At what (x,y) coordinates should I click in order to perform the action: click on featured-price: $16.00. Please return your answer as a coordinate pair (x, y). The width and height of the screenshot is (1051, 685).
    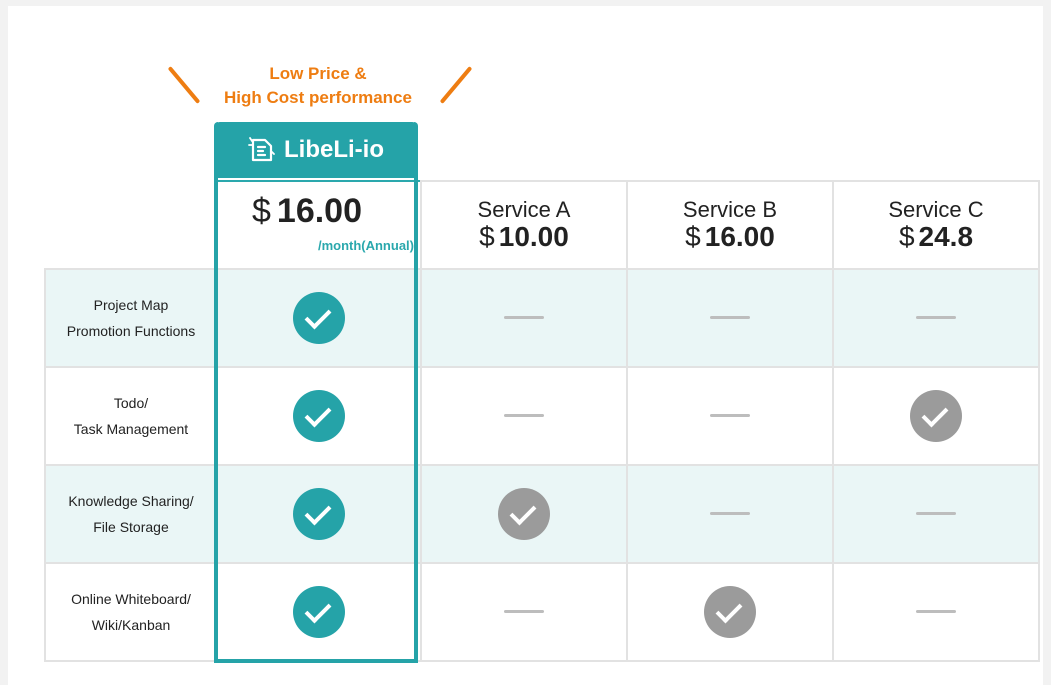
    Looking at the image, I should click on (307, 211).